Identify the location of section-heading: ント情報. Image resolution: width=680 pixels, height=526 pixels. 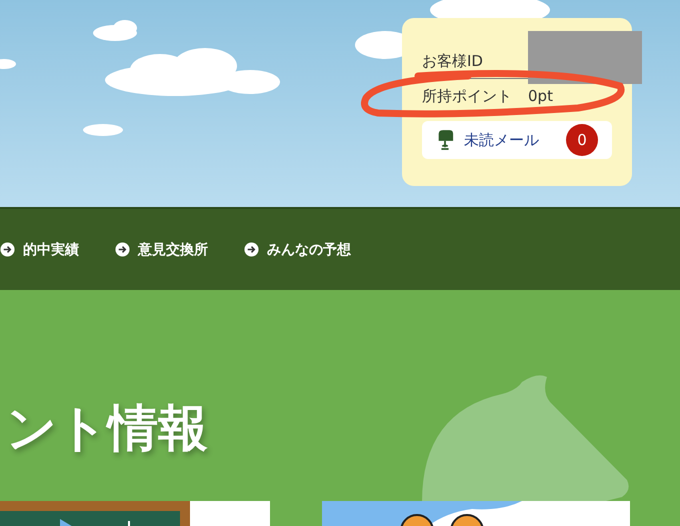
(107, 428).